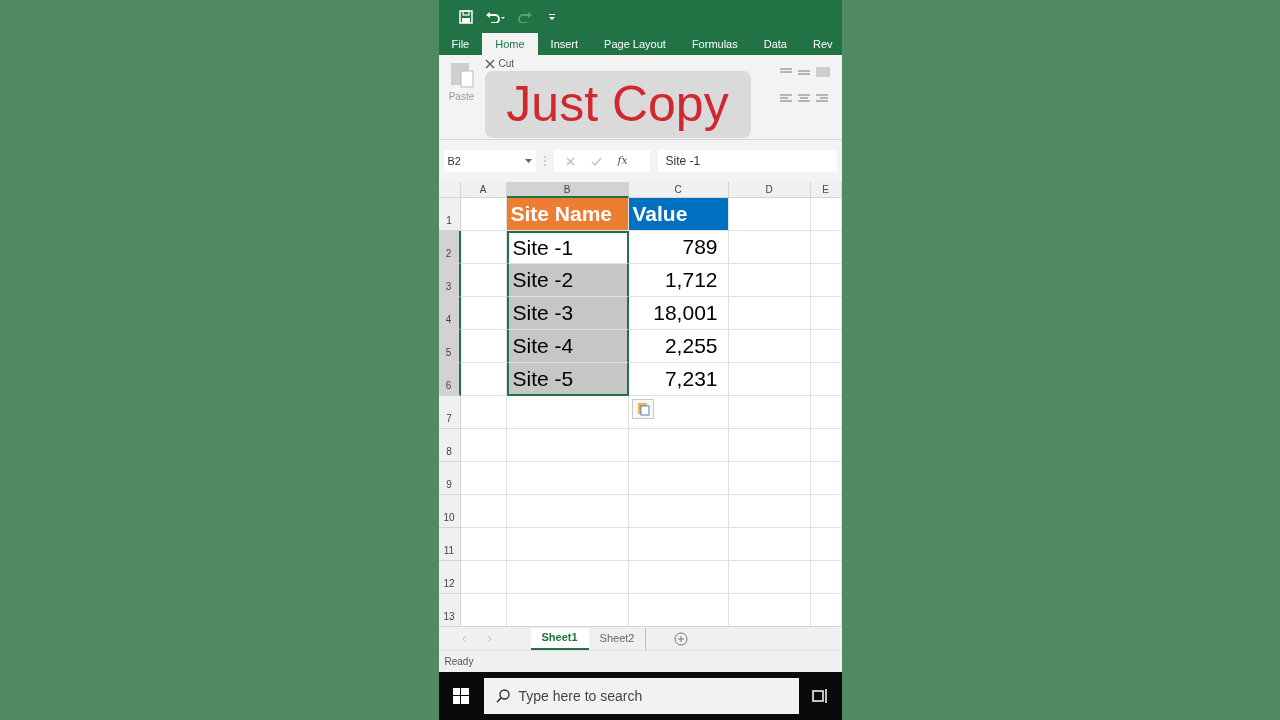  Describe the element at coordinates (449, 214) in the screenshot. I see `row-header: 1` at that location.